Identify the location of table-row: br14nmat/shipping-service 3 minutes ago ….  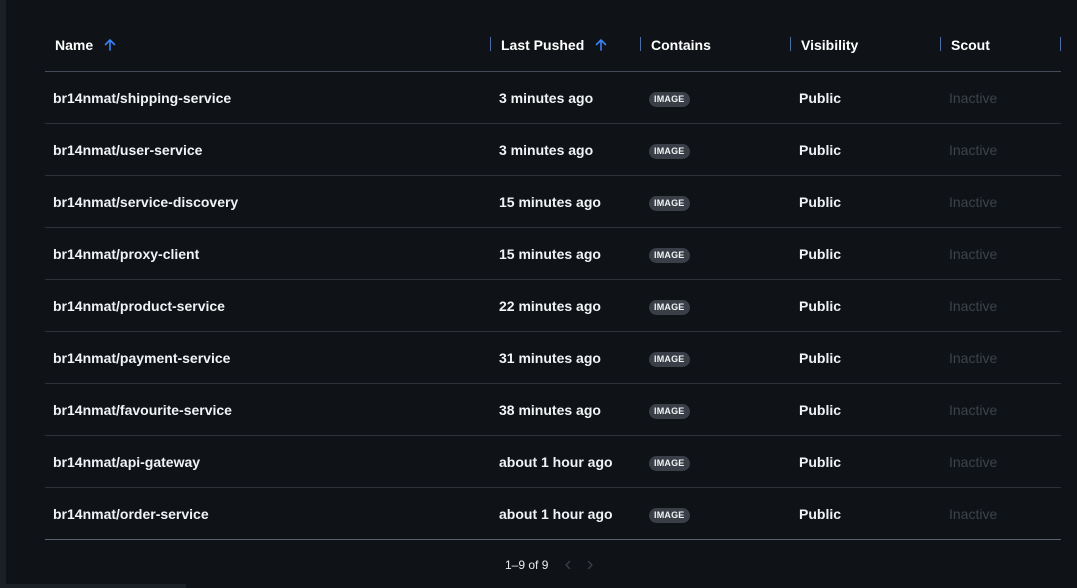
(553, 98).